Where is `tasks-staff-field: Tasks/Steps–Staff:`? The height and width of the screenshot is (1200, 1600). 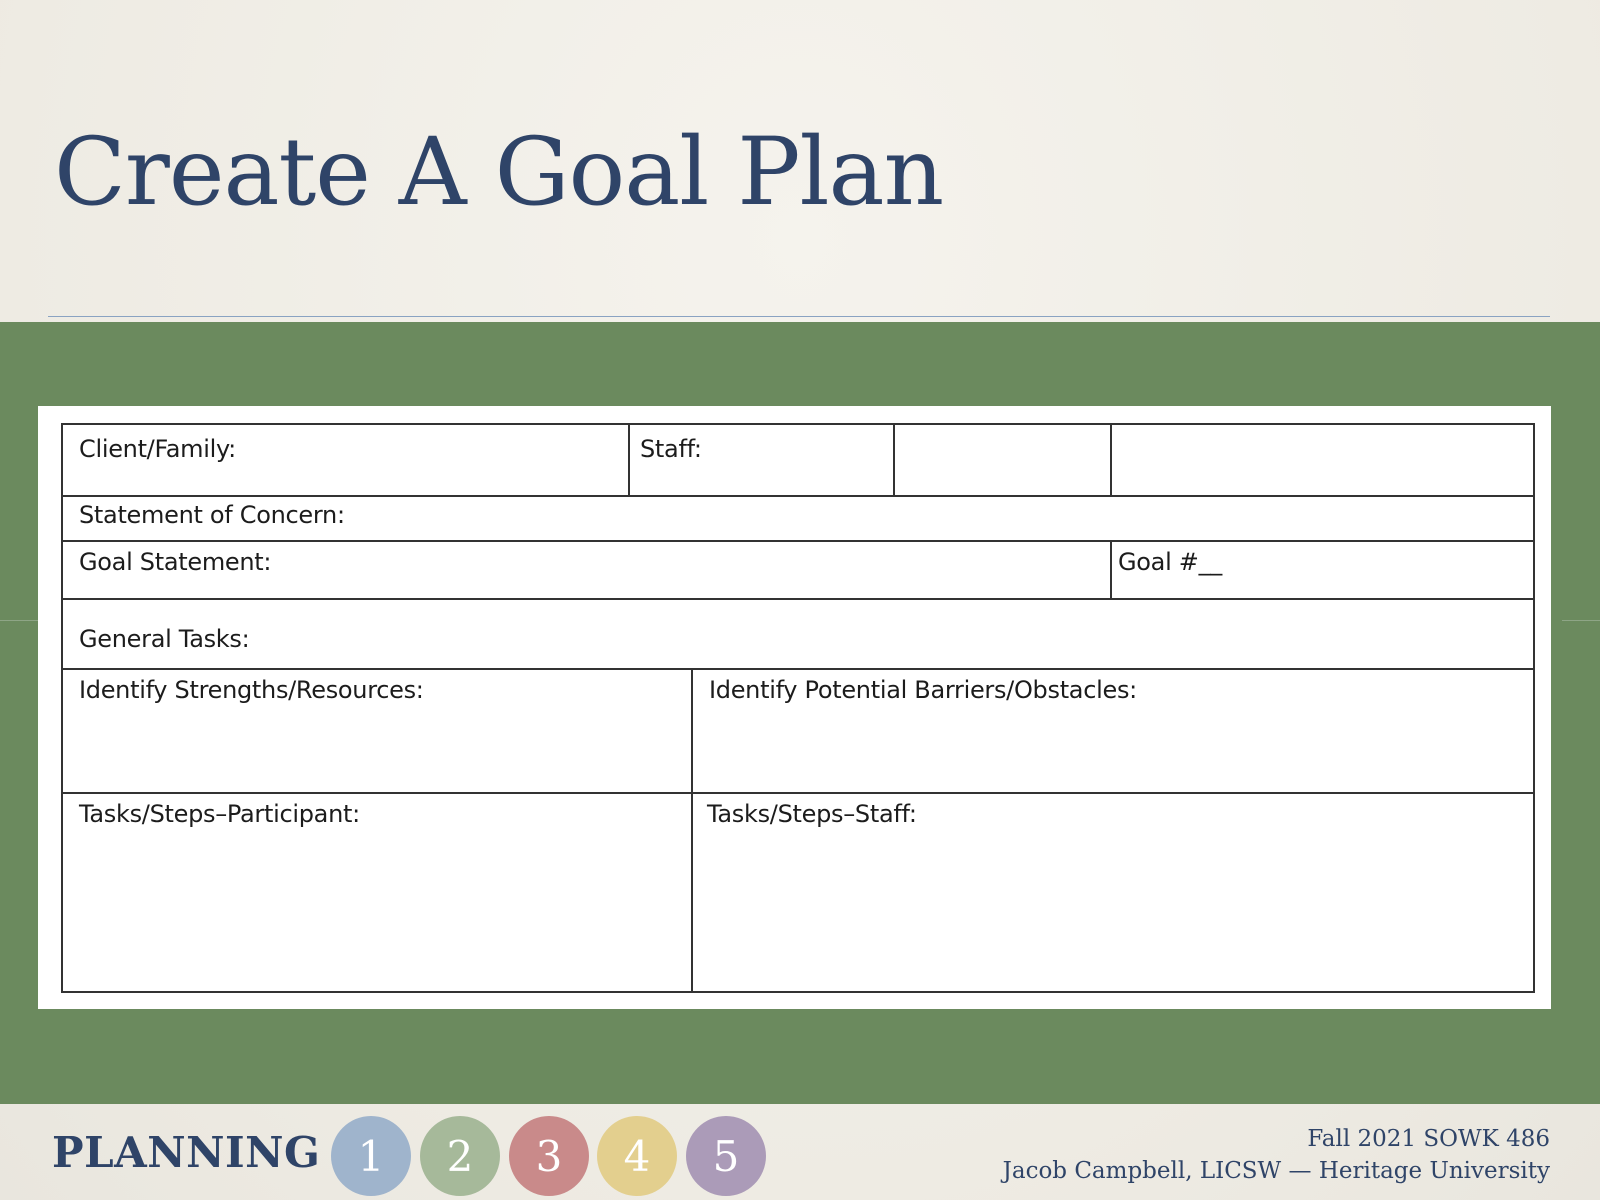 tasks-staff-field: Tasks/Steps–Staff: is located at coordinates (1112, 891).